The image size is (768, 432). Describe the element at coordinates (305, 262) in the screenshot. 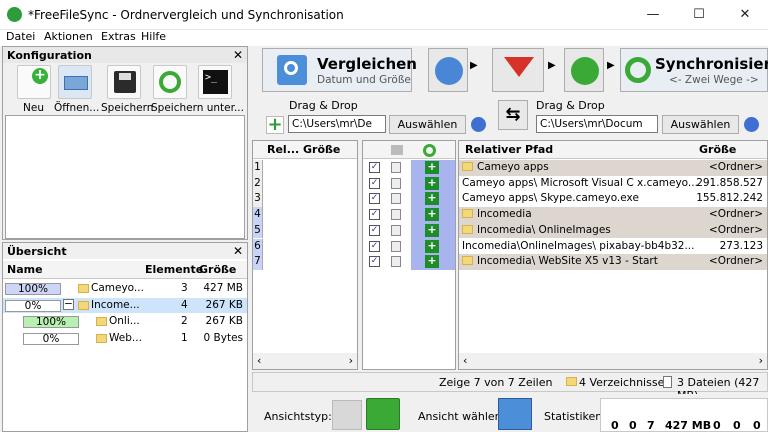

I see `left-grid-row: 7` at that location.